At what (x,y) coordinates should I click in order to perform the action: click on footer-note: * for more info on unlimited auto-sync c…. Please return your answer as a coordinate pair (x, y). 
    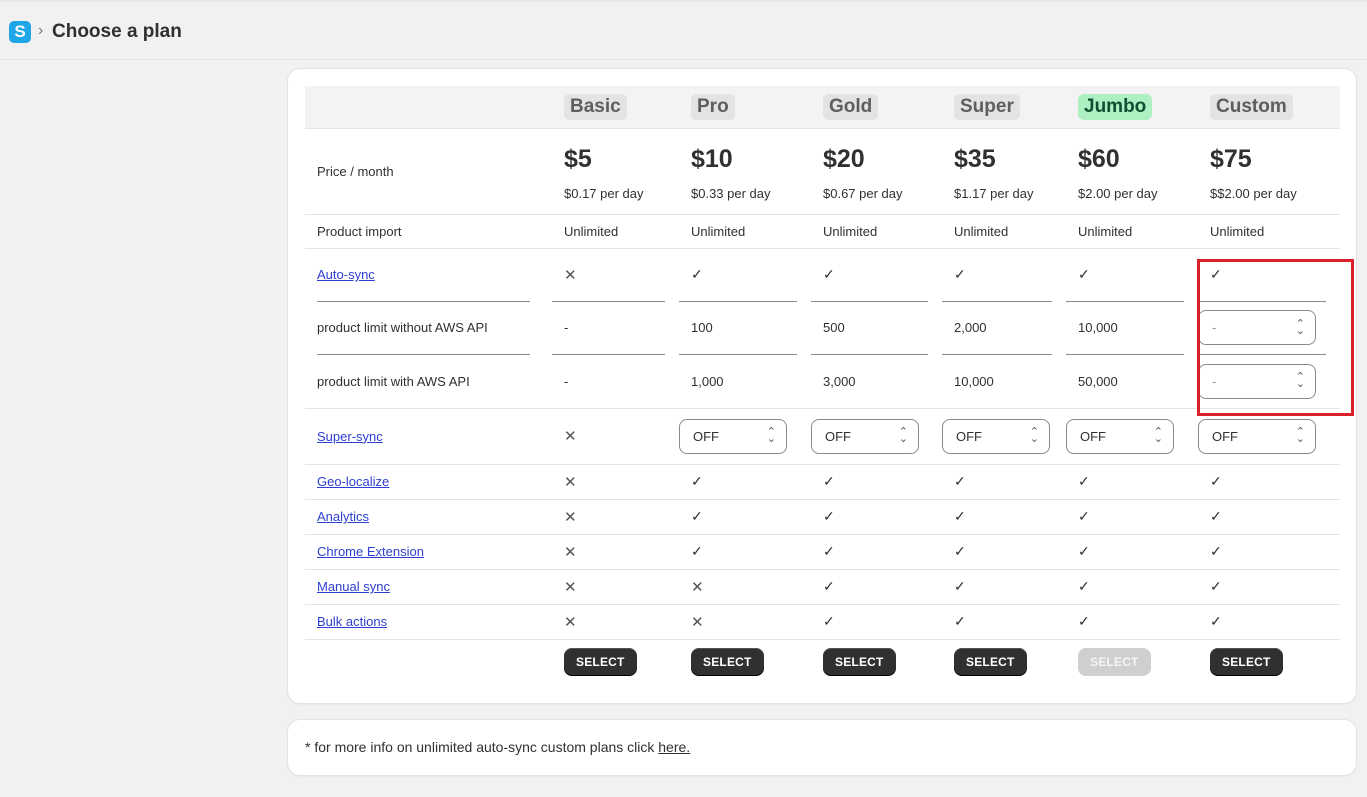
    Looking at the image, I should click on (497, 747).